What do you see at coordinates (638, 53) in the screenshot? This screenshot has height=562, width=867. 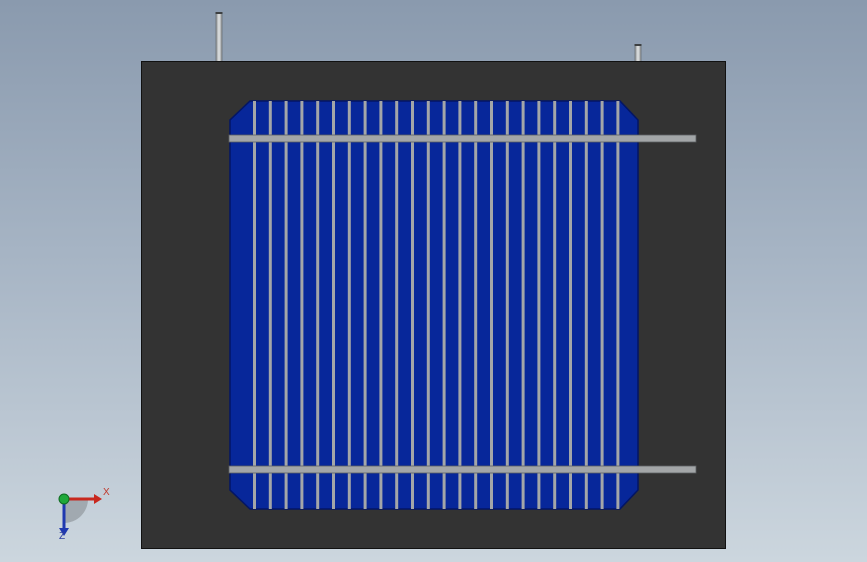 I see `terminal-pin-right` at bounding box center [638, 53].